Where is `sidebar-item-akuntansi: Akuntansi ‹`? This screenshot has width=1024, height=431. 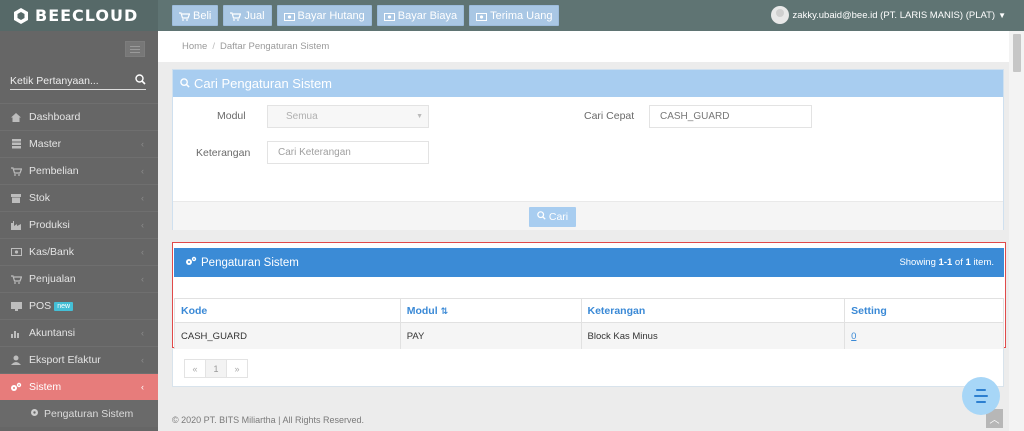
sidebar-item-akuntansi: Akuntansi ‹ is located at coordinates (79, 332).